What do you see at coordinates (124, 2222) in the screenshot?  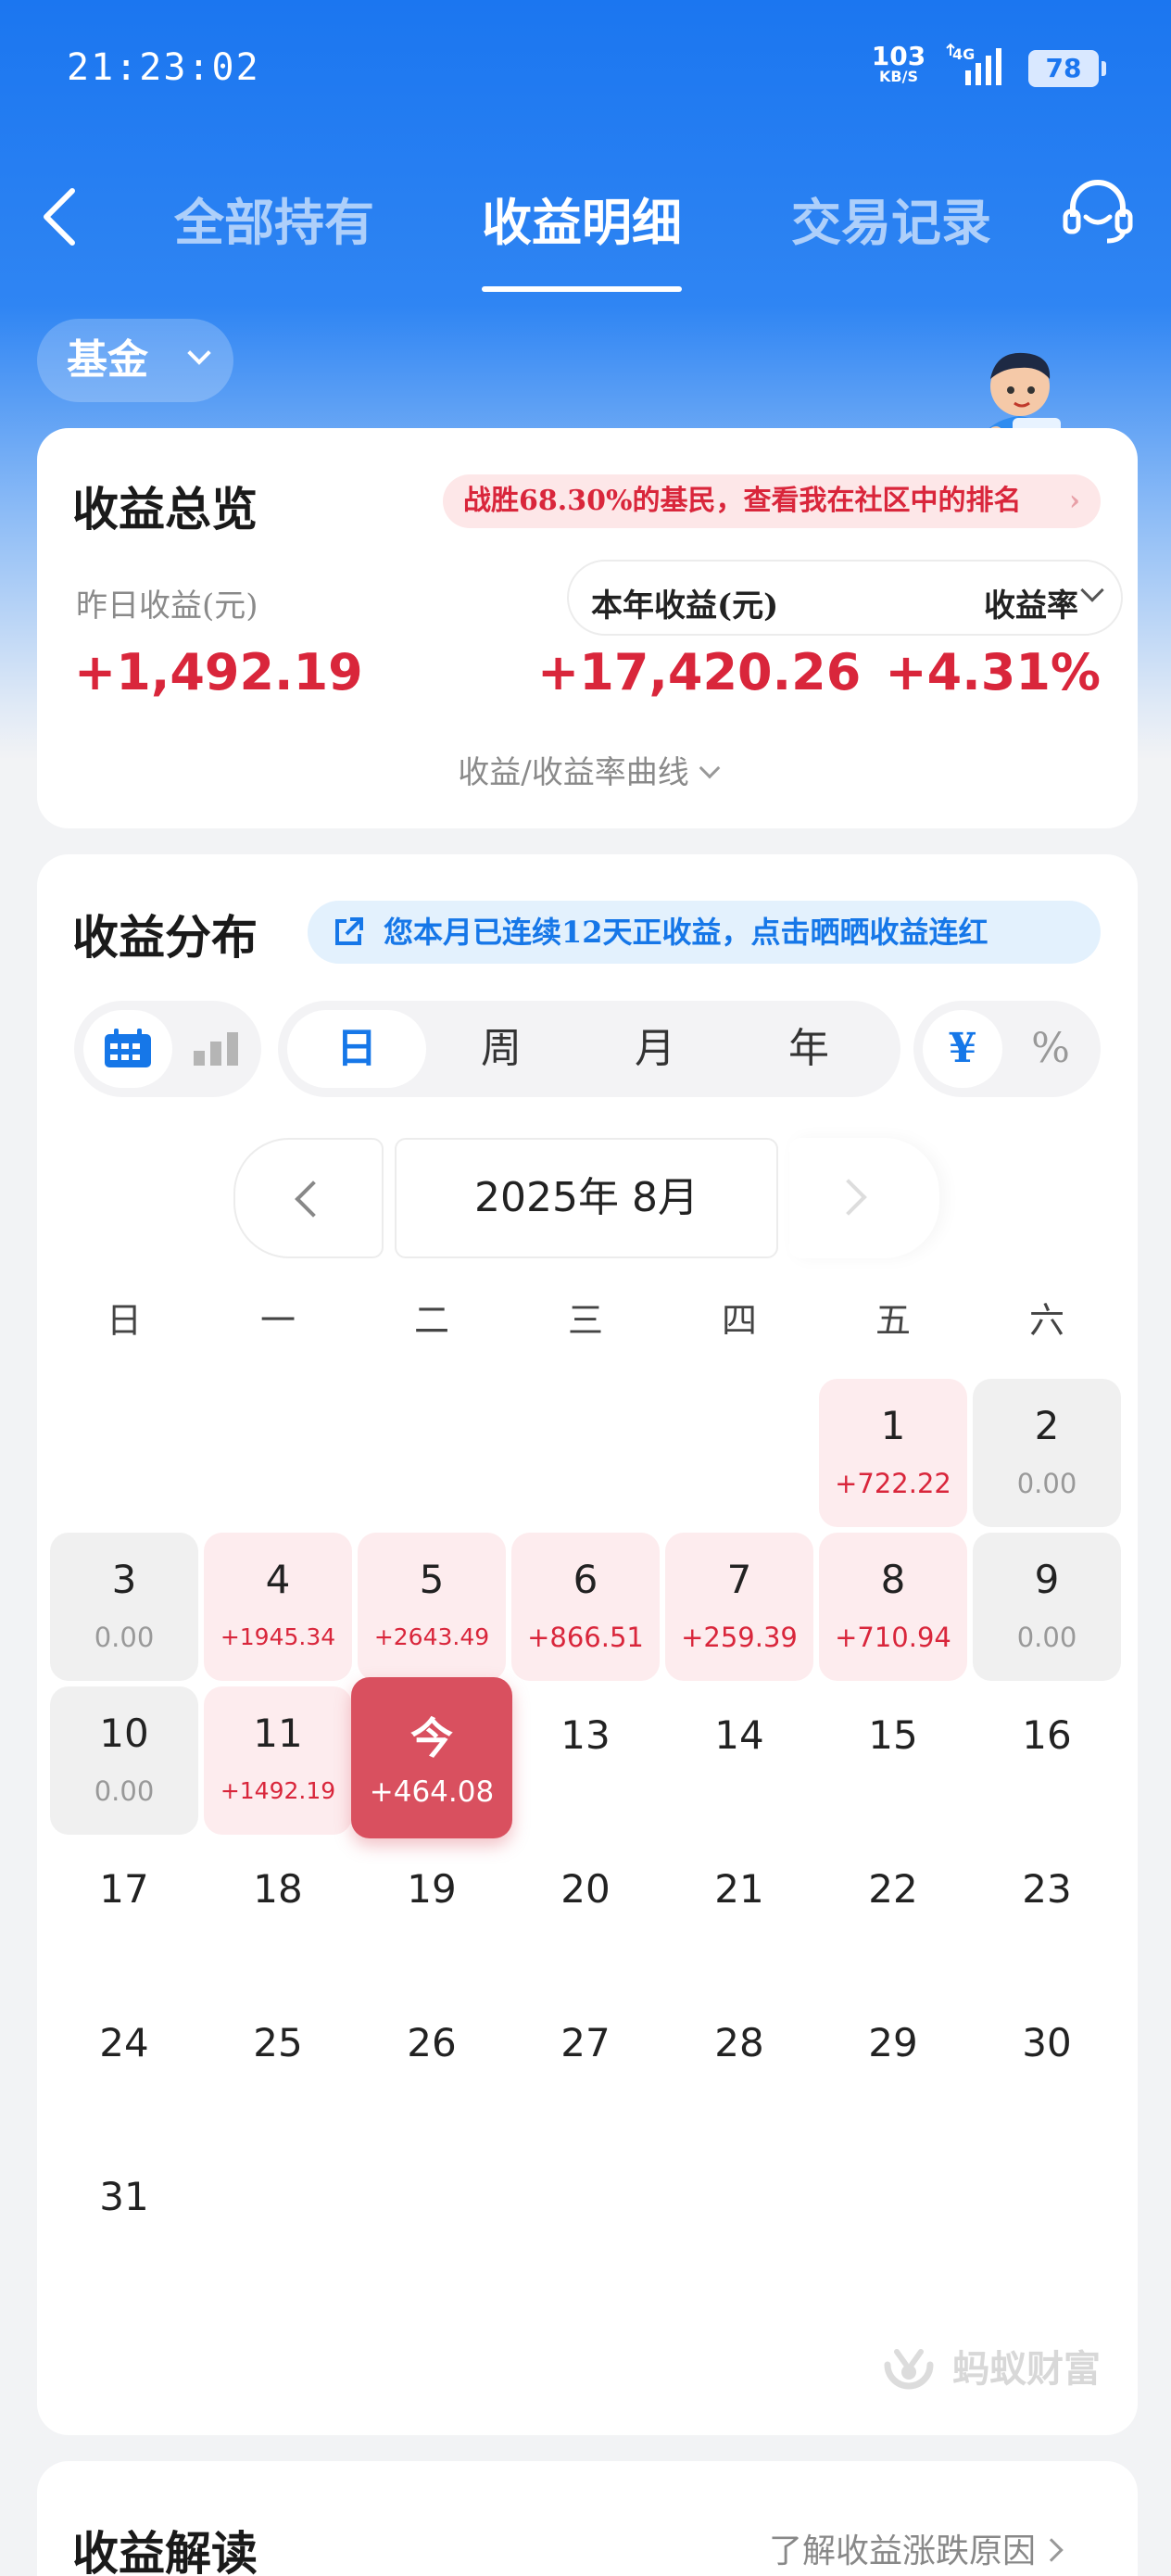 I see `calendar-day: 31` at bounding box center [124, 2222].